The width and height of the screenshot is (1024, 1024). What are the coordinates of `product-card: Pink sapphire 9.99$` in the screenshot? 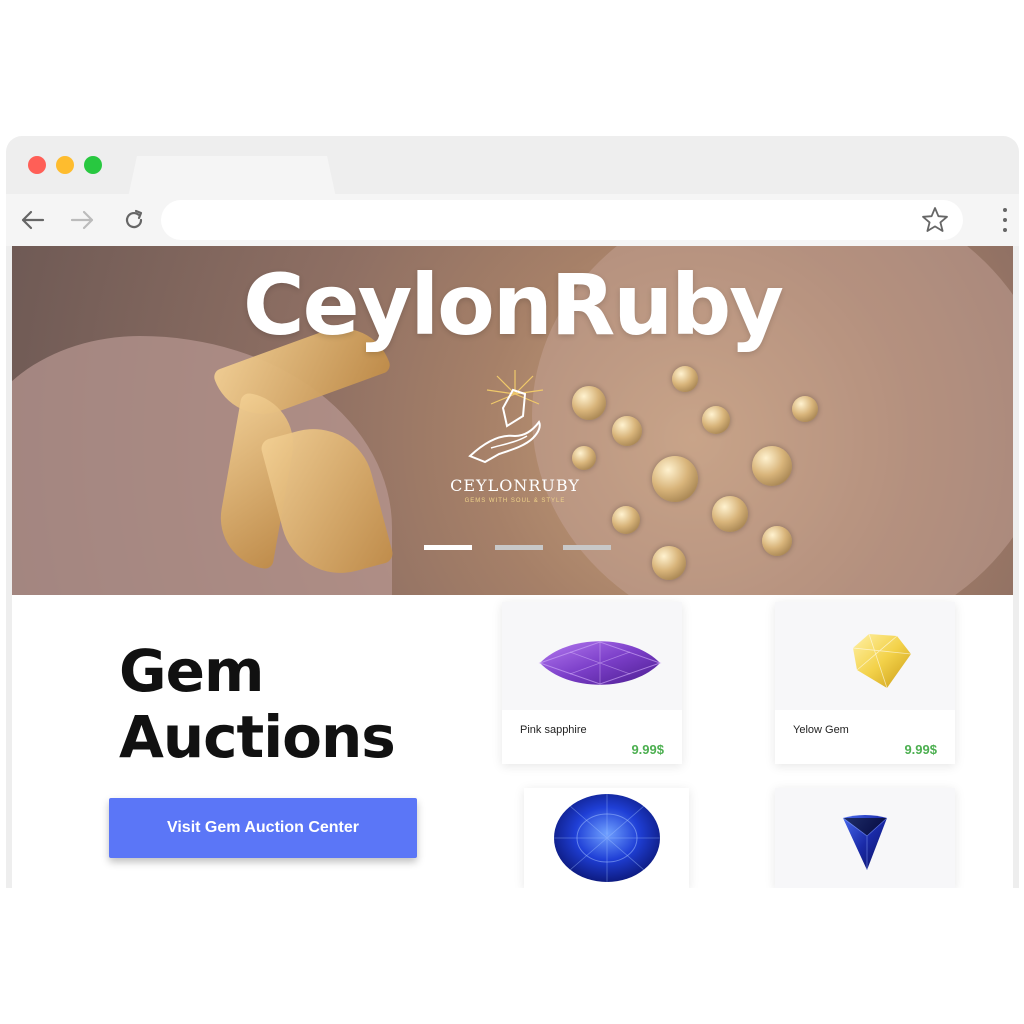 It's located at (592, 683).